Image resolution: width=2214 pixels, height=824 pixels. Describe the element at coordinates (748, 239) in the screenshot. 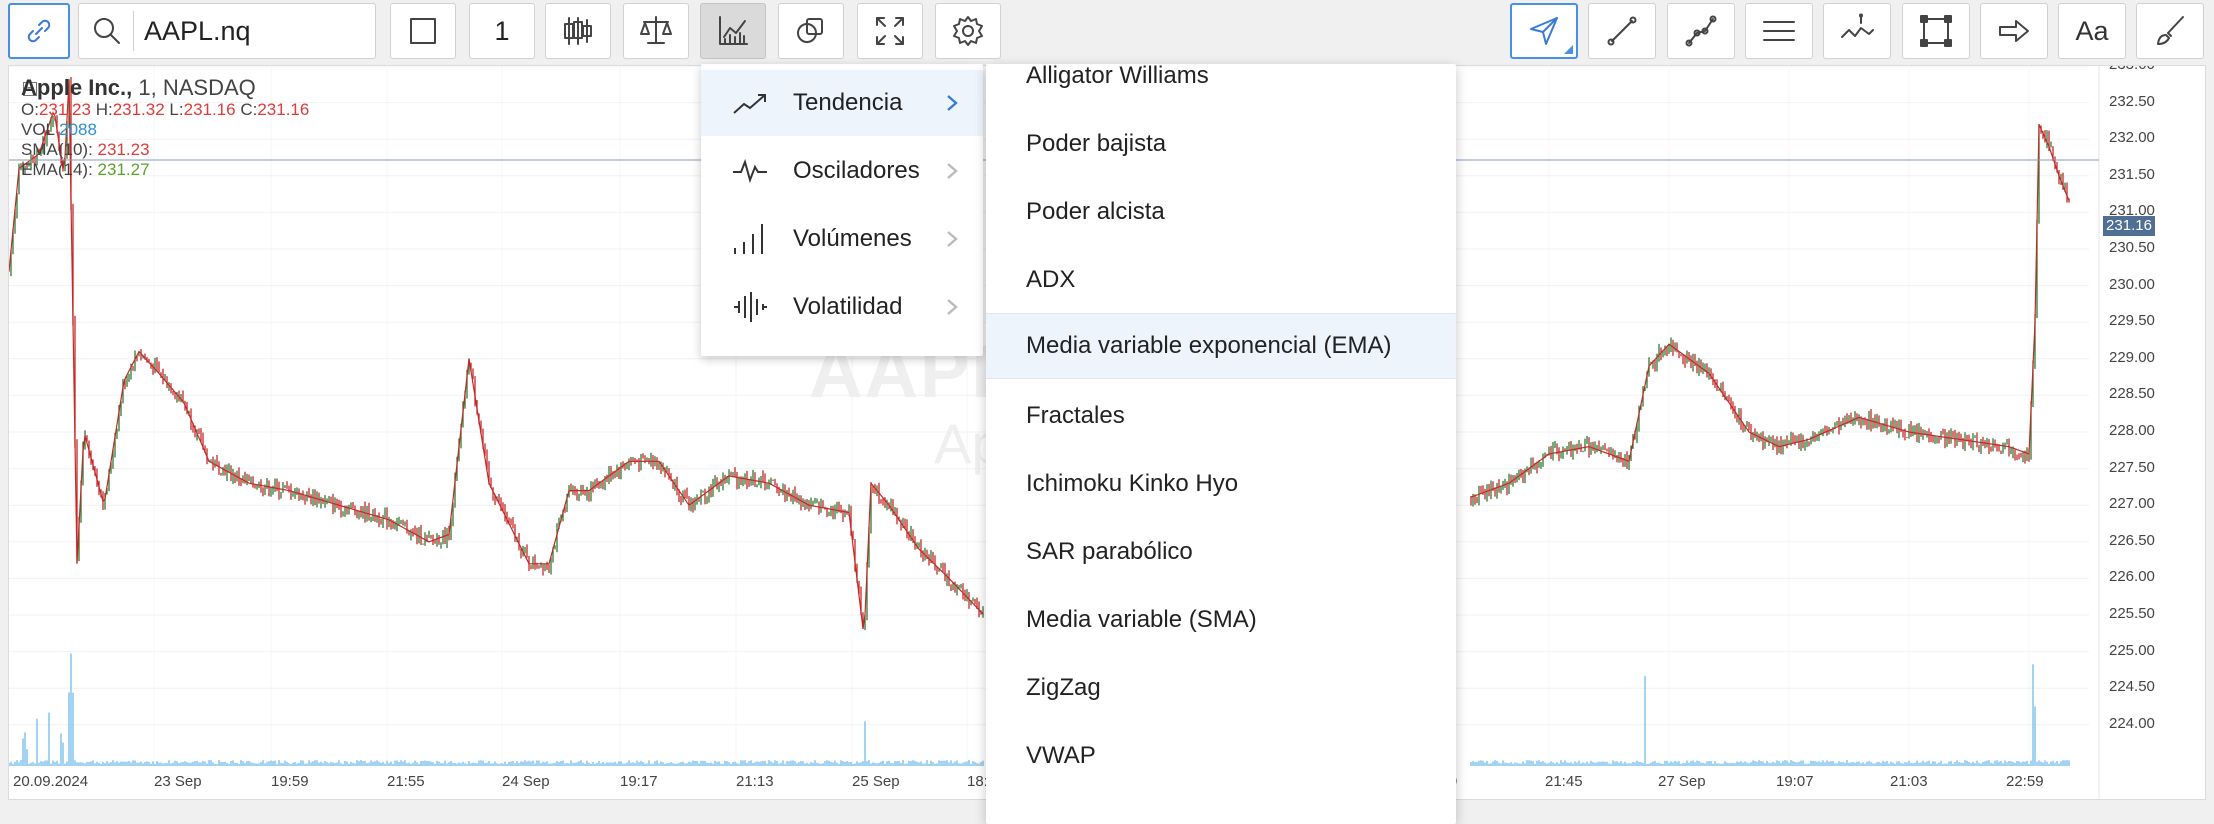

I see `volume-bars-icon` at that location.